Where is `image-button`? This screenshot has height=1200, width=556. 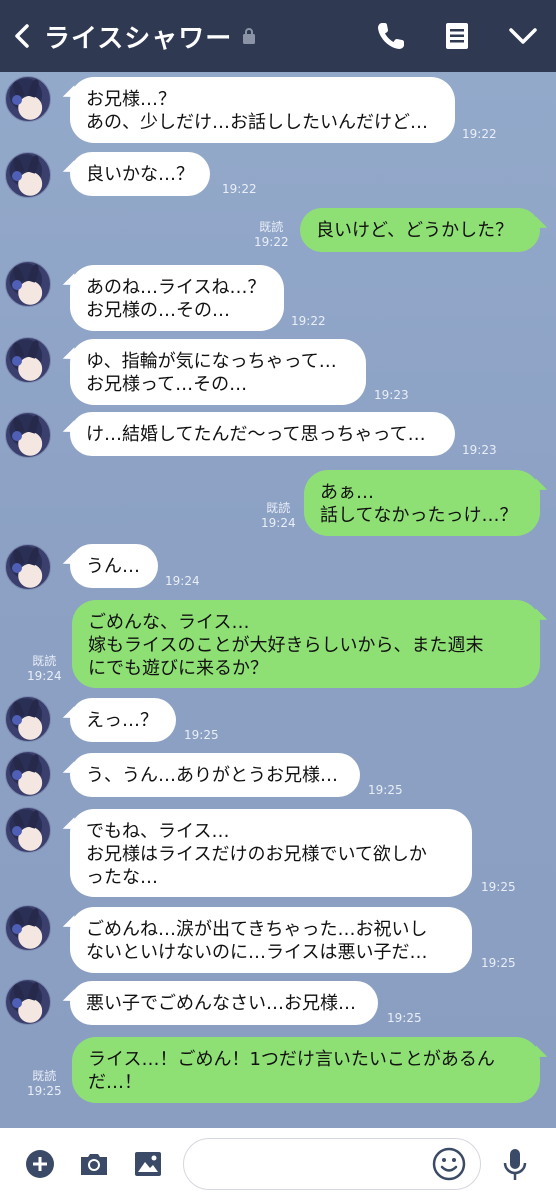
image-button is located at coordinates (148, 1164).